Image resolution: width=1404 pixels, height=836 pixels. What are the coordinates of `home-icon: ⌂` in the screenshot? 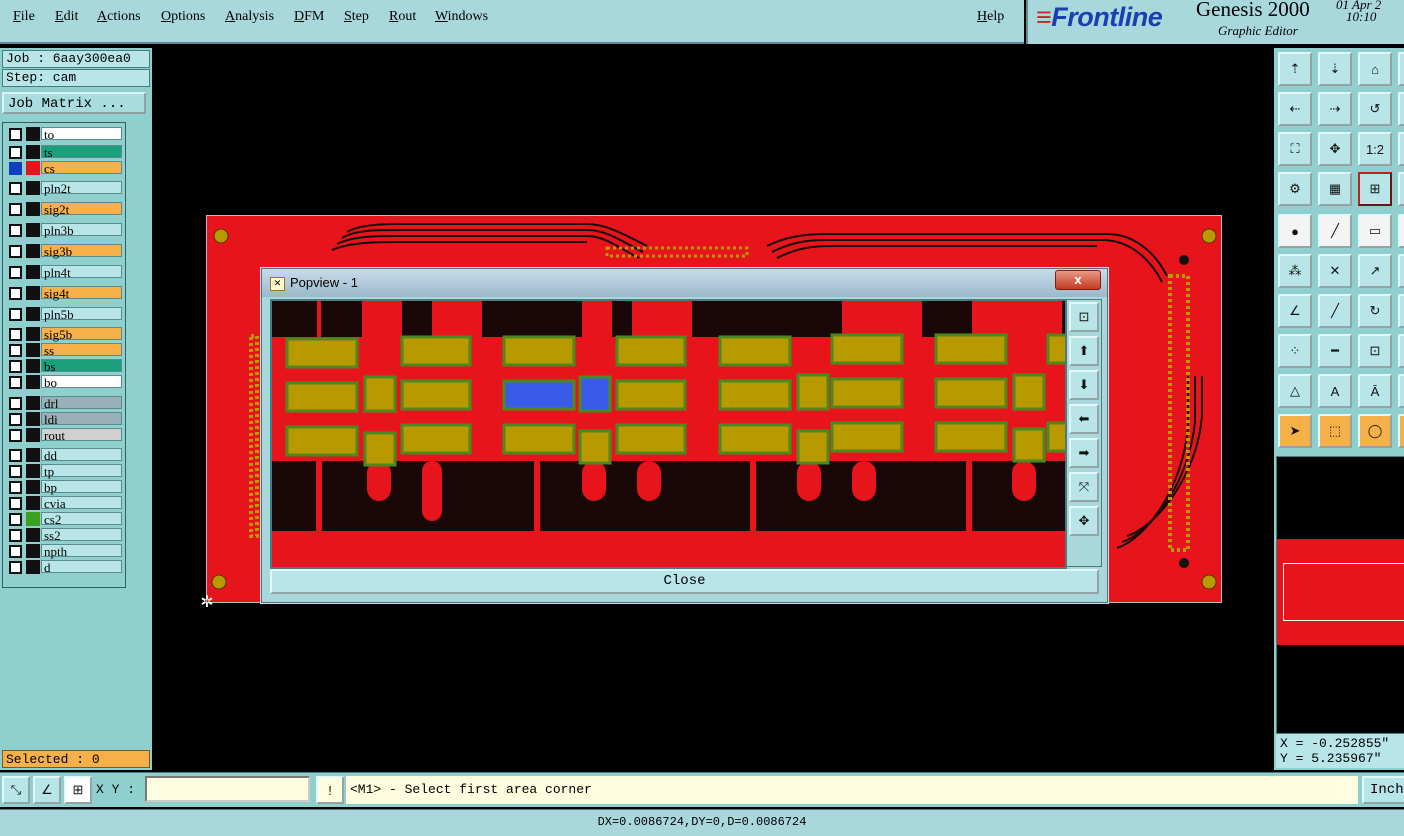 It's located at (1375, 69).